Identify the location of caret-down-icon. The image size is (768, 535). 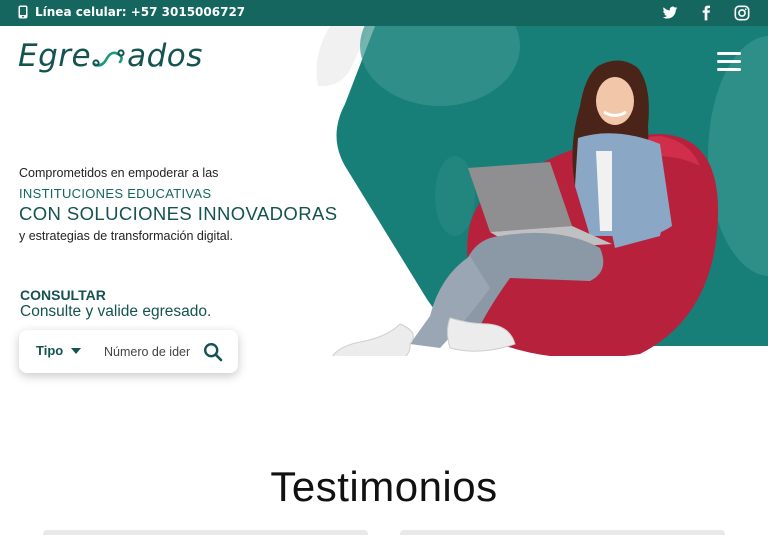
(76, 350).